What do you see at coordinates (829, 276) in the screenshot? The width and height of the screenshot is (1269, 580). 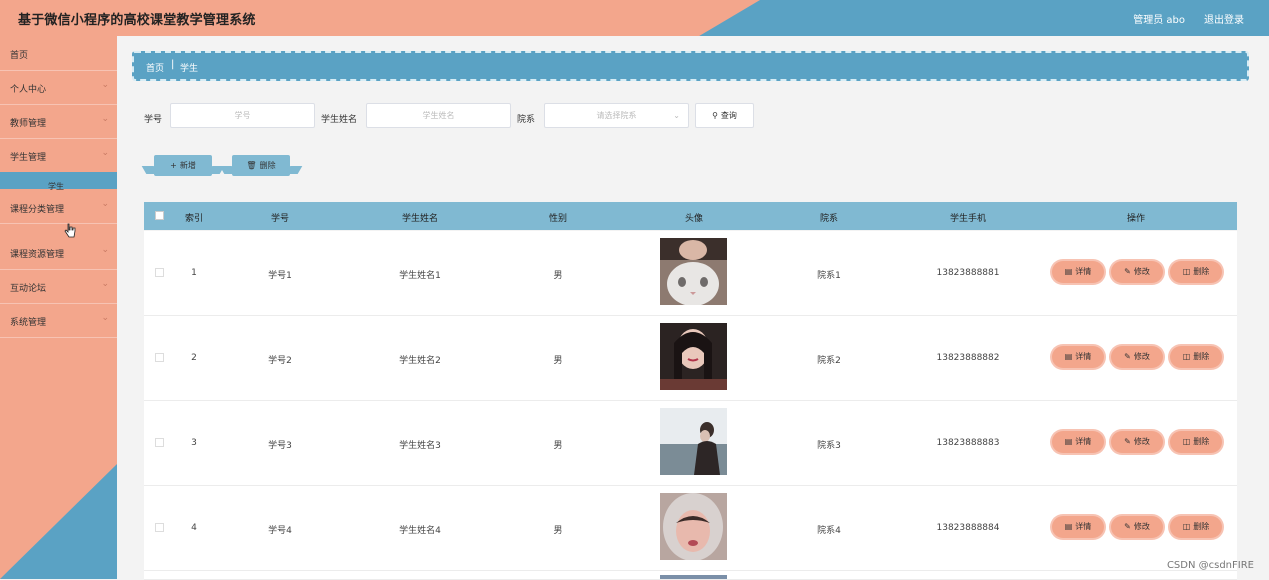 I see `cell-department: 院系1` at bounding box center [829, 276].